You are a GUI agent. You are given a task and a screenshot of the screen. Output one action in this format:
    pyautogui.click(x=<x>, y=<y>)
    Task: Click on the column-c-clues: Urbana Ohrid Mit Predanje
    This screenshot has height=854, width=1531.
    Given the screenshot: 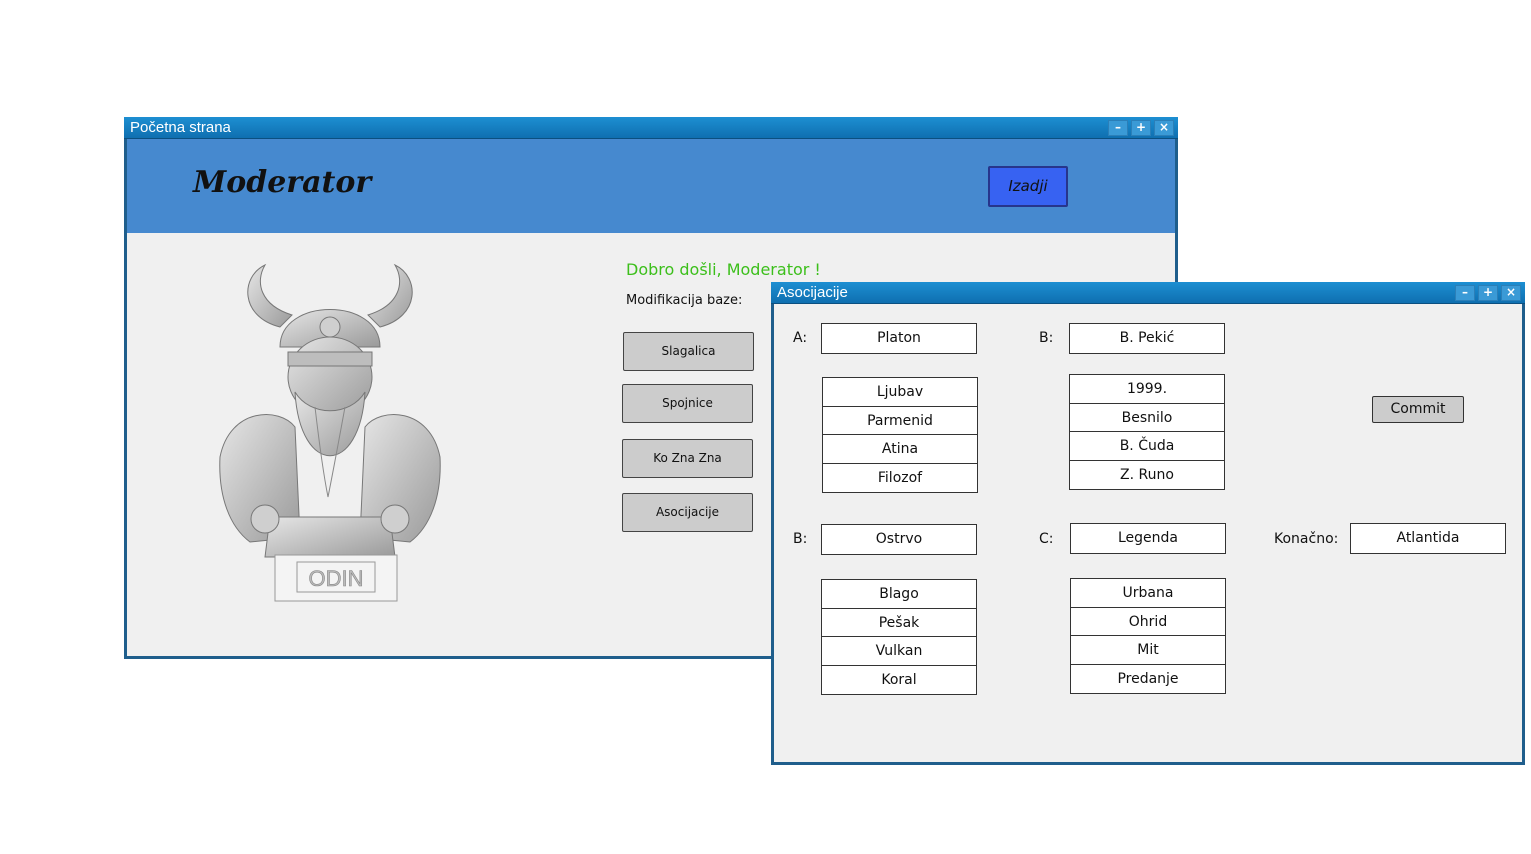 What is the action you would take?
    pyautogui.click(x=1148, y=636)
    